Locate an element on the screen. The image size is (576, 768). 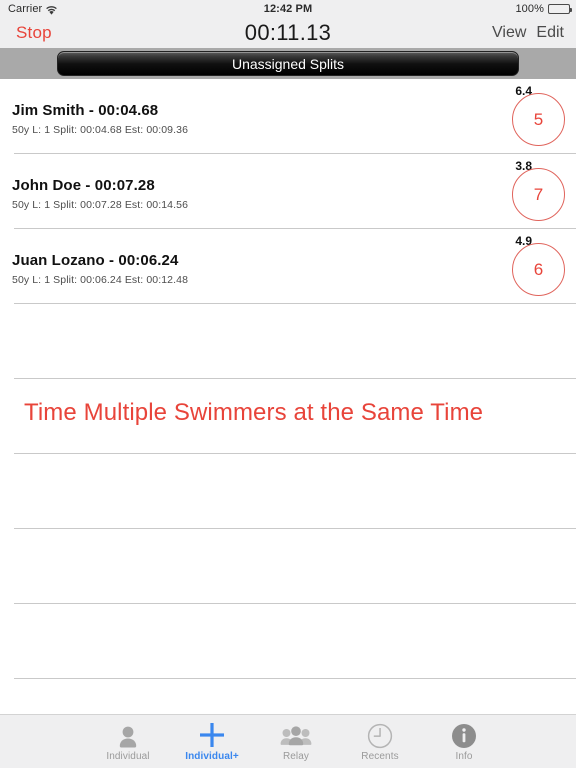
tab-relay: Relay is located at coordinates (296, 741).